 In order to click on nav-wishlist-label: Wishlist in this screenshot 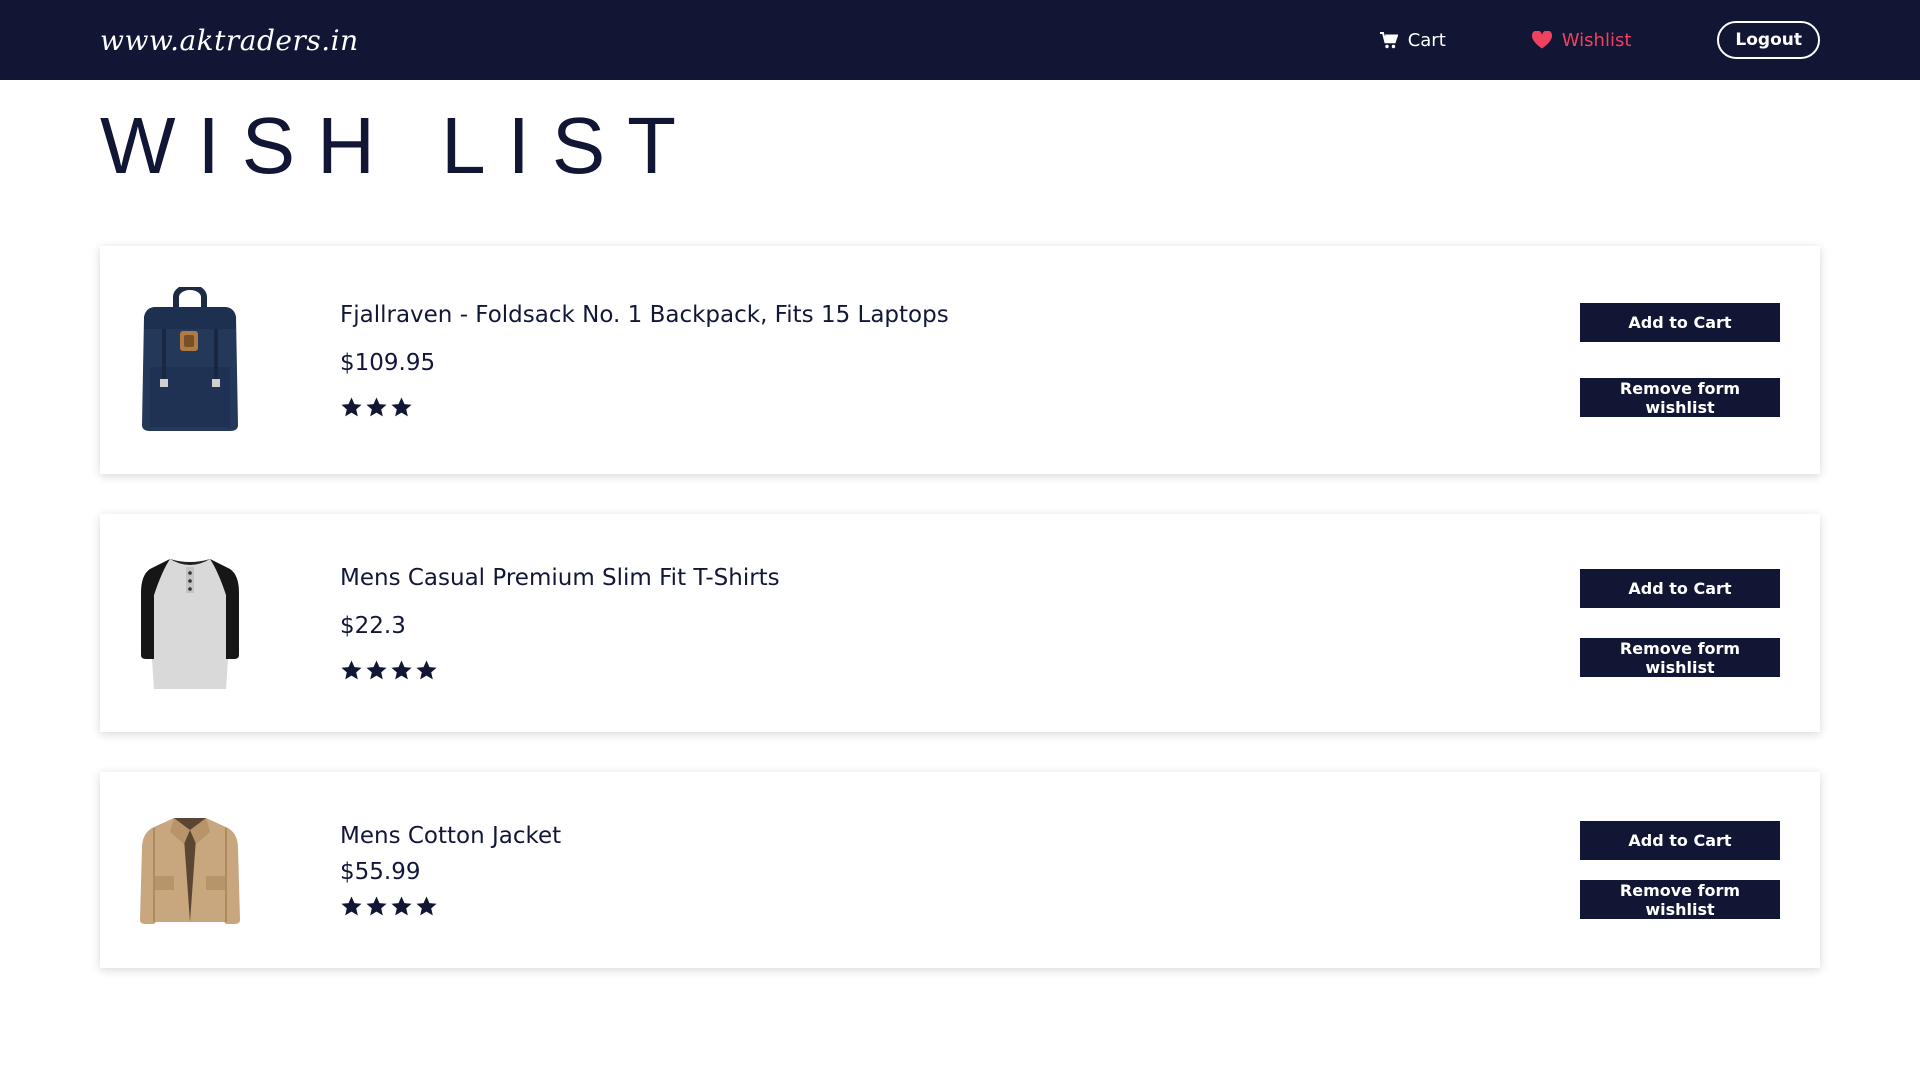, I will do `click(1596, 40)`.